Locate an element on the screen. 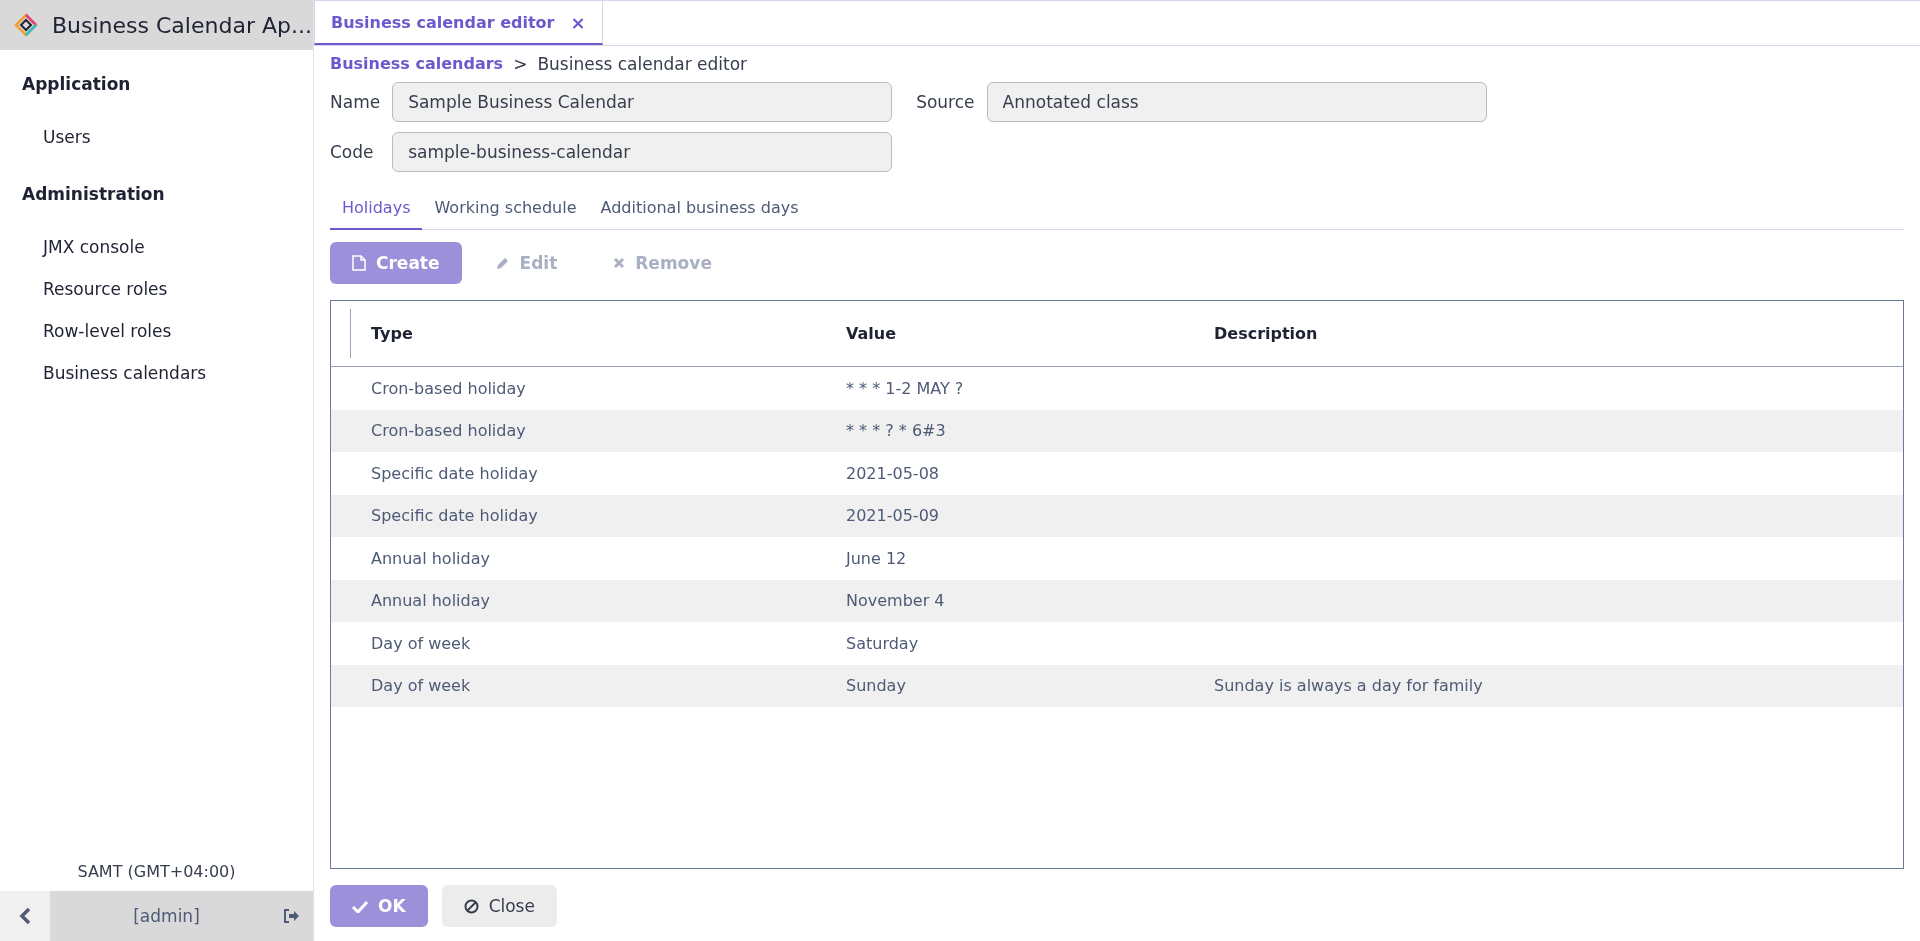 The width and height of the screenshot is (1920, 941). chevron-left-icon is located at coordinates (25, 916).